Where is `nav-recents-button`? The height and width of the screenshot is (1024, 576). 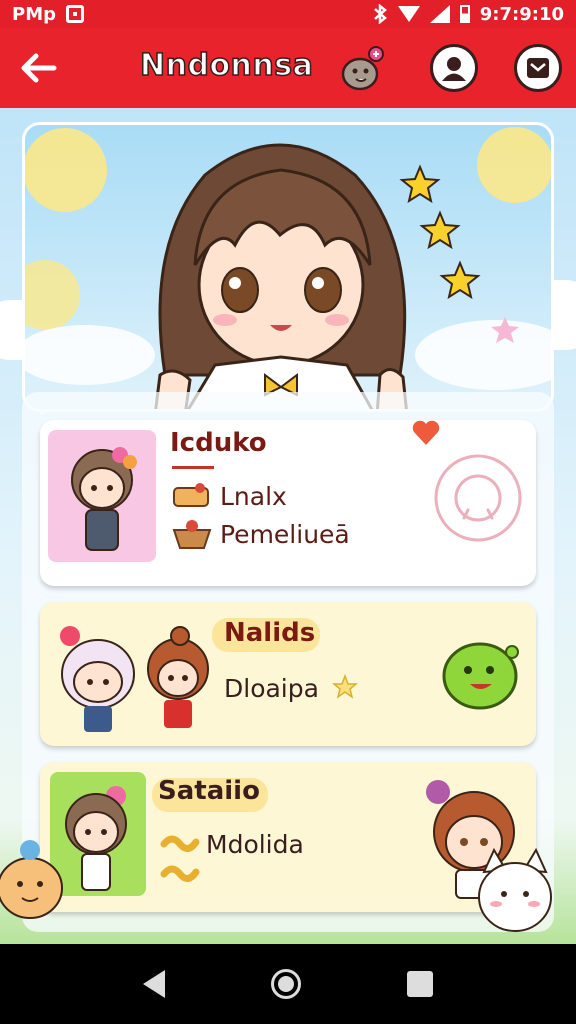 nav-recents-button is located at coordinates (420, 984).